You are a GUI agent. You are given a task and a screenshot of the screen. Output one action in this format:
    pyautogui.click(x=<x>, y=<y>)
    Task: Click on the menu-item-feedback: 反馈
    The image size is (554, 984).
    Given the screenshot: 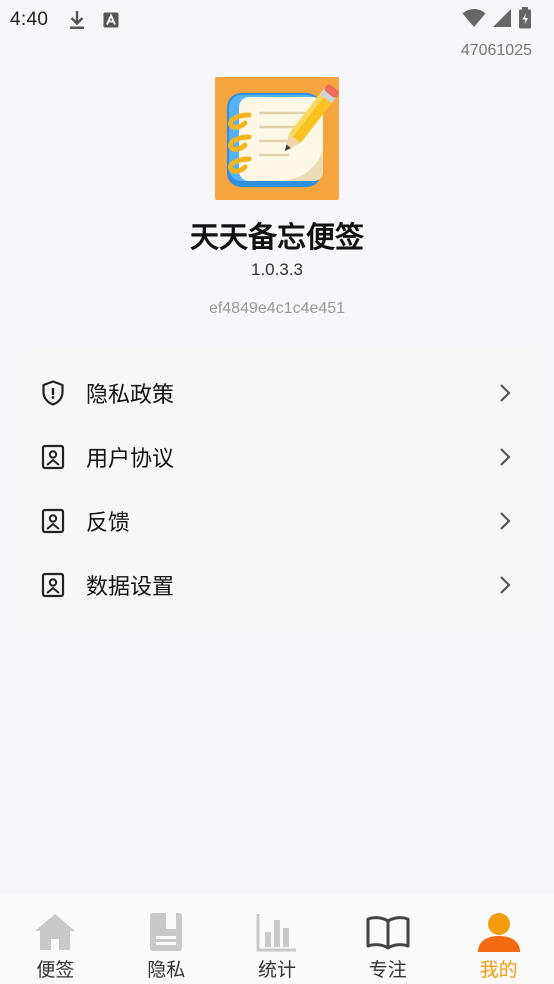 What is the action you would take?
    pyautogui.click(x=277, y=521)
    